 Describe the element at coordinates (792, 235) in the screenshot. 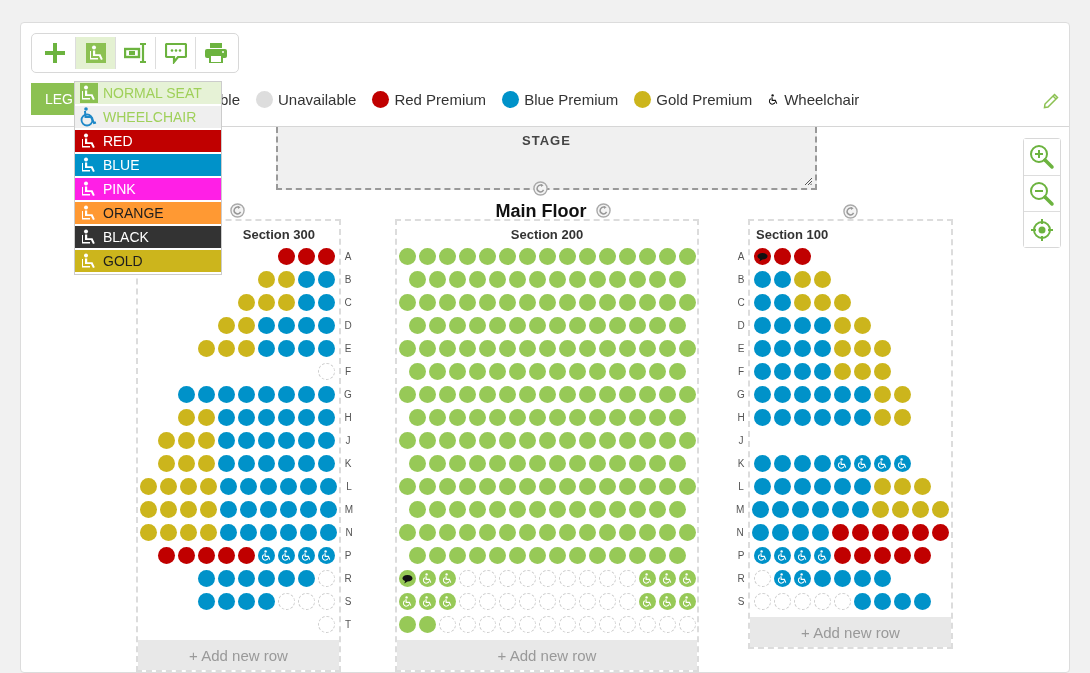

I see `section-title: Section 100` at that location.